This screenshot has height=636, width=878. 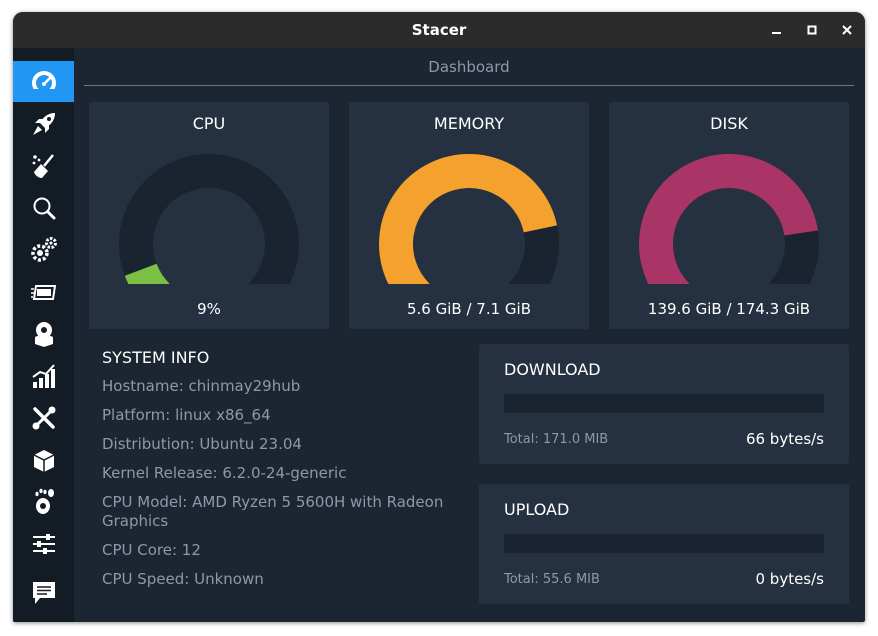 I want to click on upload-total: Total: 55.6 MIB, so click(x=552, y=579).